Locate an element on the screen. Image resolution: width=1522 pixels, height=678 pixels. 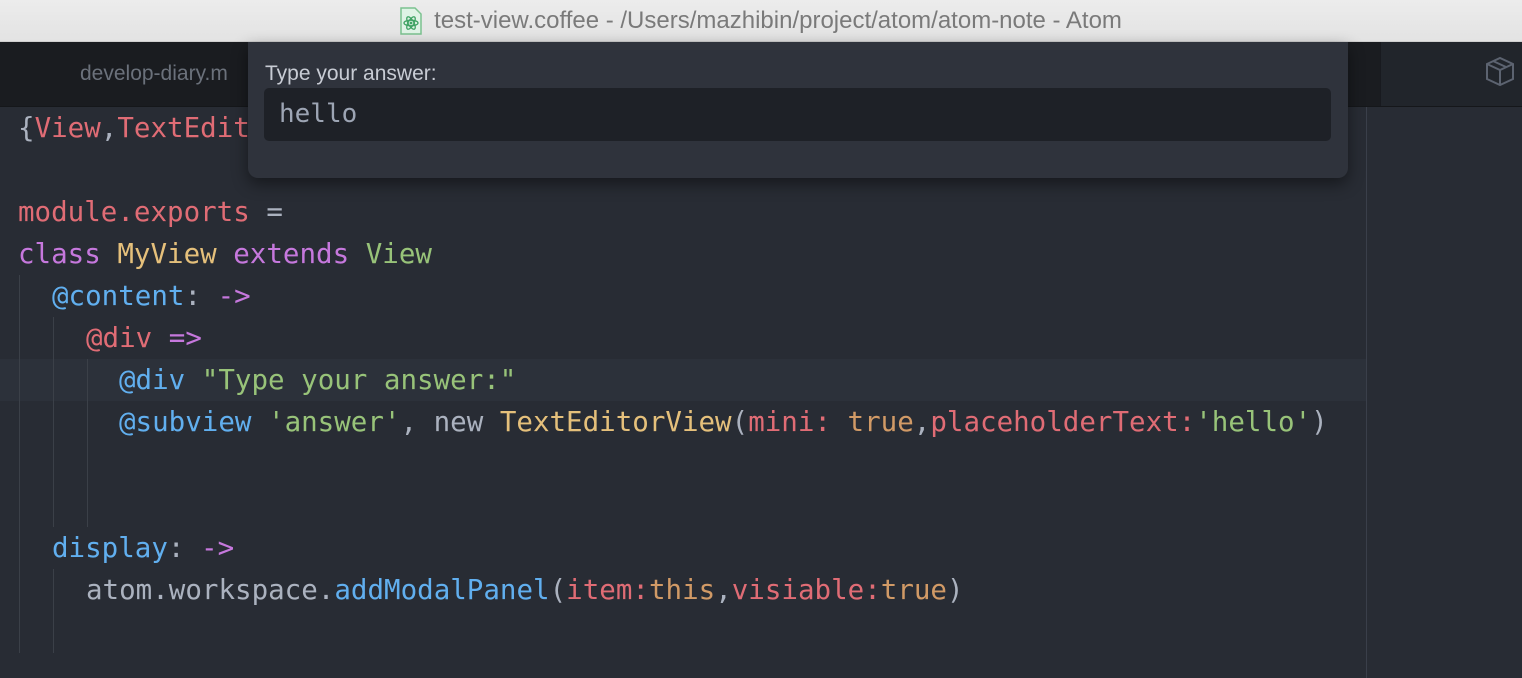
wrap-guide is located at coordinates (1366, 392).